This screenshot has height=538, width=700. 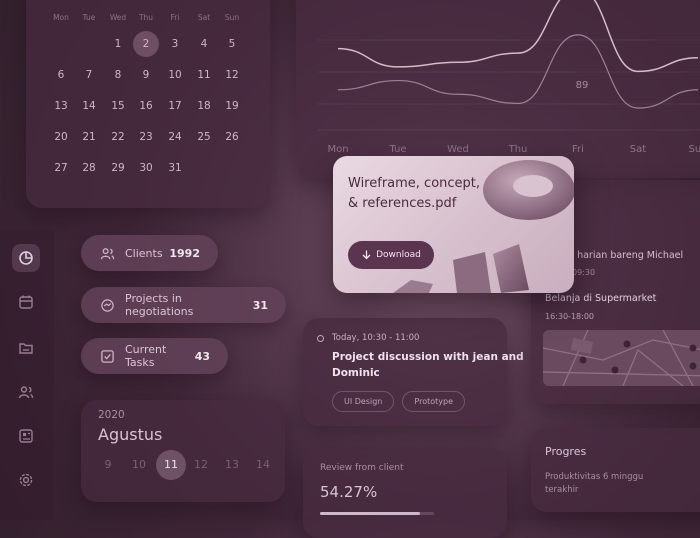 I want to click on calendar-day: 17, so click(x=175, y=106).